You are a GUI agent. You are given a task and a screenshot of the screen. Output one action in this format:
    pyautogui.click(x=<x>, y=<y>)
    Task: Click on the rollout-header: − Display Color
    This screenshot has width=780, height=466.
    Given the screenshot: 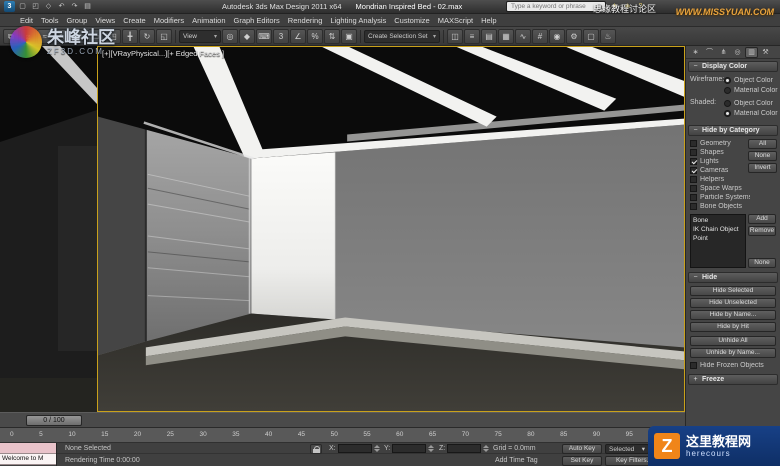 What is the action you would take?
    pyautogui.click(x=733, y=66)
    